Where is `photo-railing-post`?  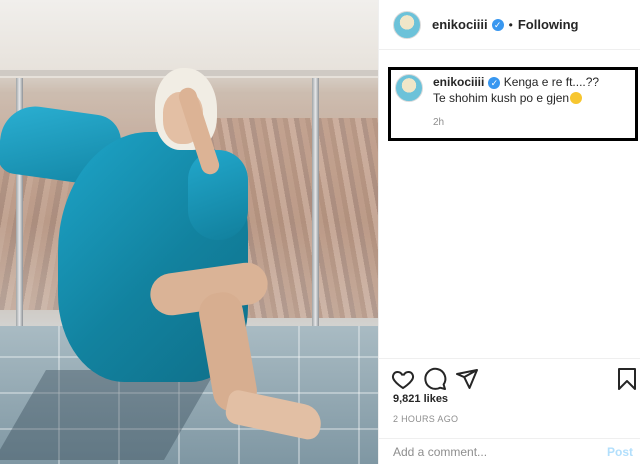 photo-railing-post is located at coordinates (315, 203).